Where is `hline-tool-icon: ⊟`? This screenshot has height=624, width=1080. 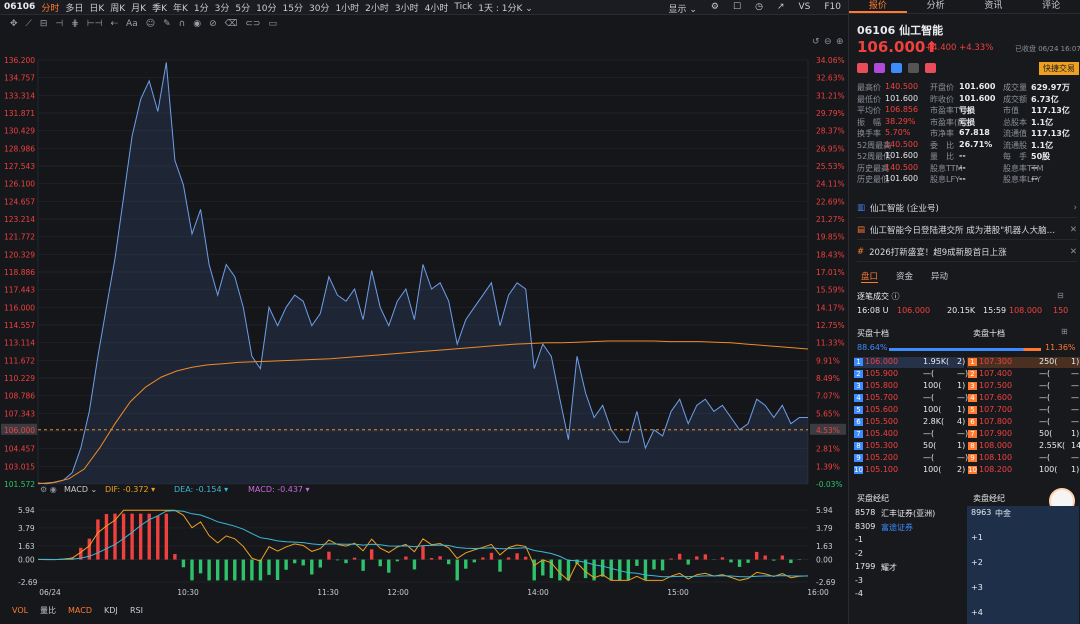 hline-tool-icon: ⊟ is located at coordinates (44, 24).